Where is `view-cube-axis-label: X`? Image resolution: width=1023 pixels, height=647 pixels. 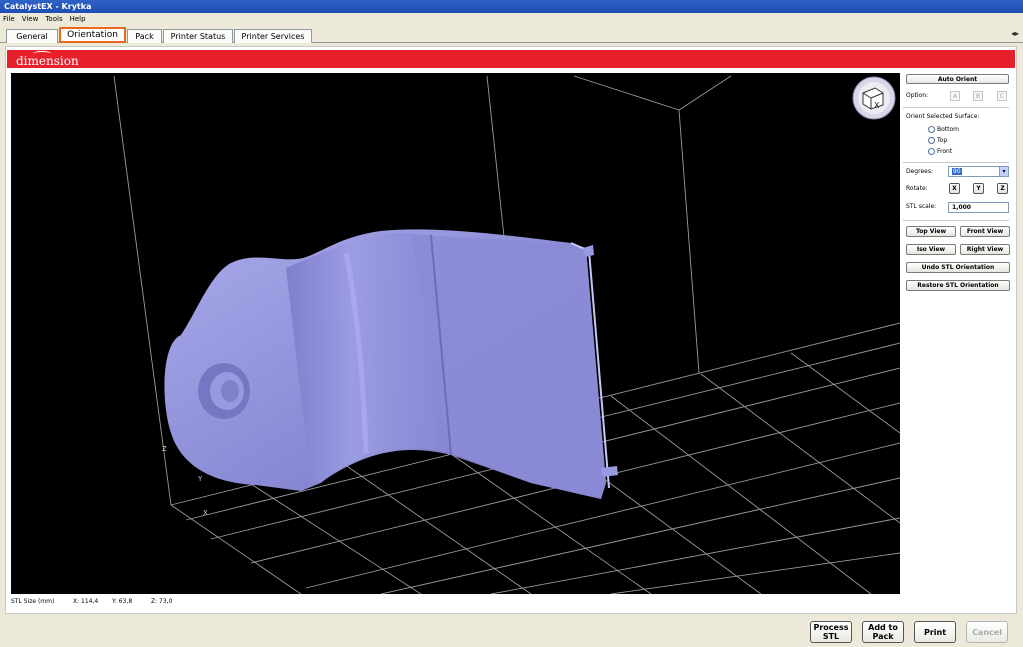 view-cube-axis-label: X is located at coordinates (877, 105).